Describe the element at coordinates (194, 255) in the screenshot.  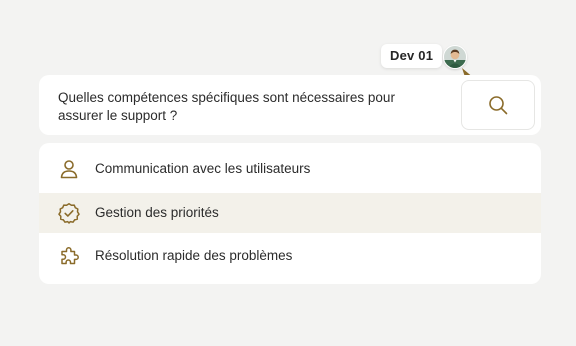
I see `suggestion-label: Résolution rapide des problèmes` at that location.